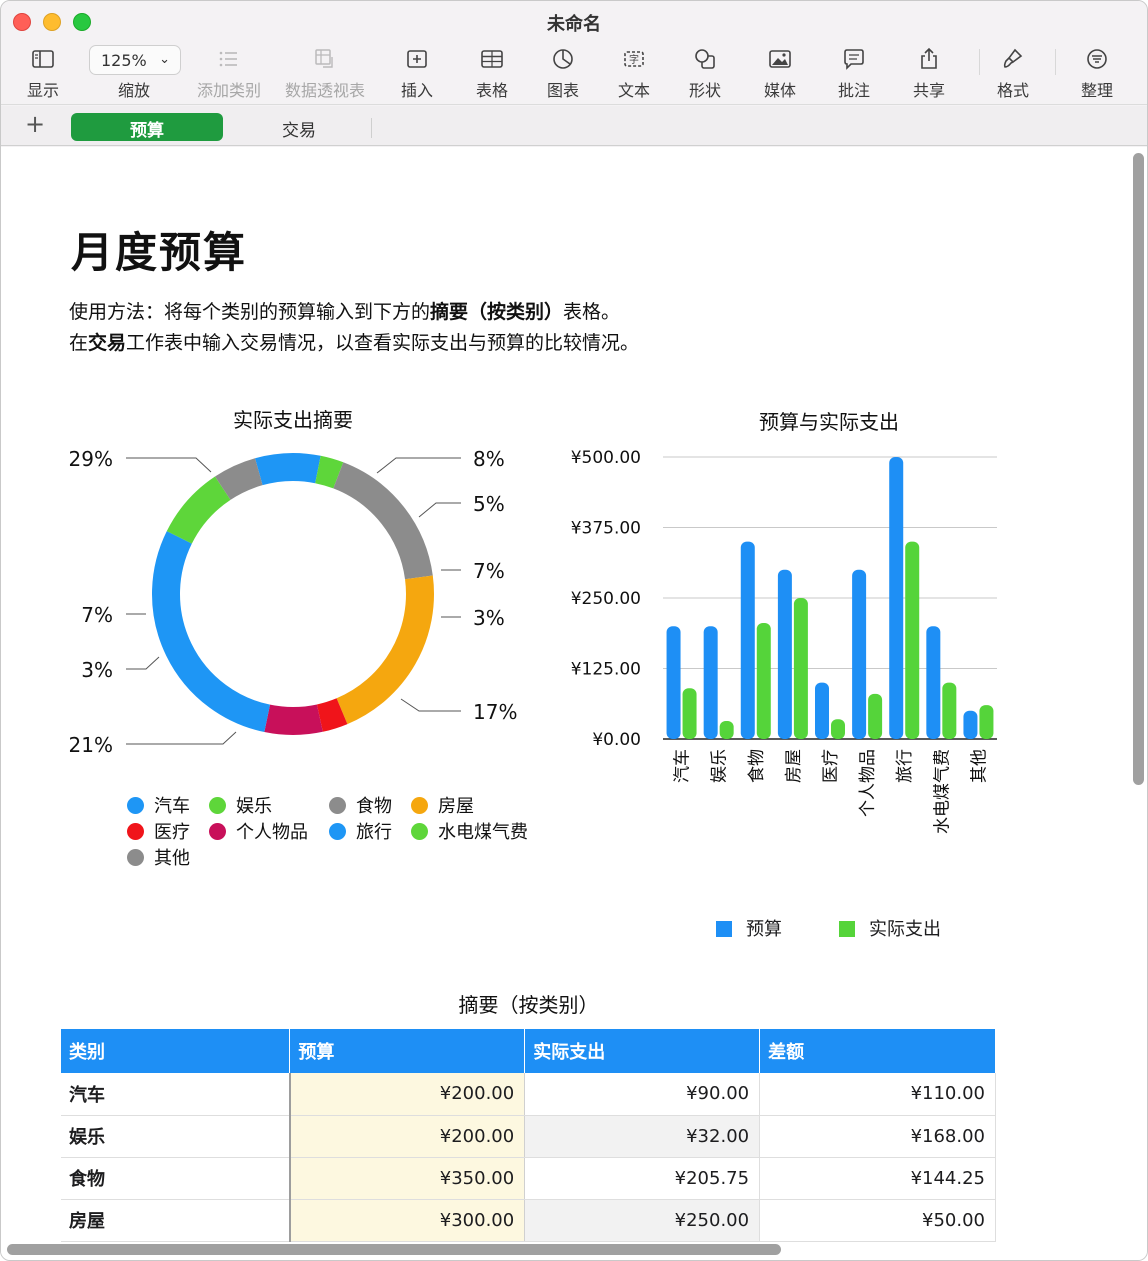 The image size is (1148, 1261). What do you see at coordinates (705, 59) in the screenshot?
I see `shape-icon` at bounding box center [705, 59].